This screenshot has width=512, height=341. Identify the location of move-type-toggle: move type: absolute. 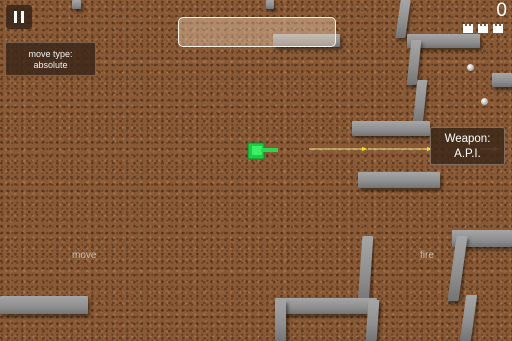
(50, 59).